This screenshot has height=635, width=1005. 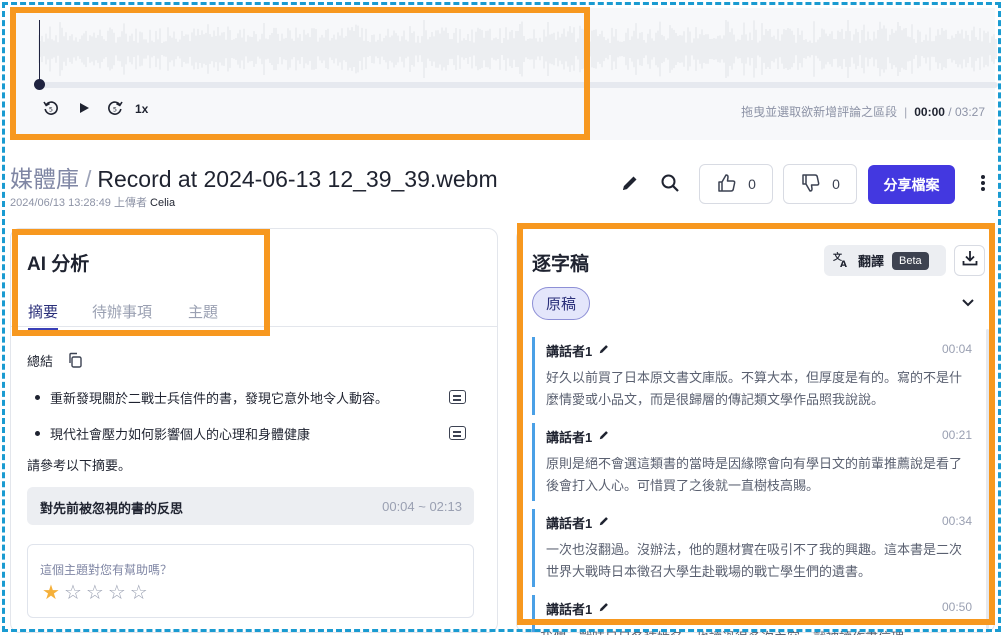 I want to click on progress-track, so click(x=518, y=85).